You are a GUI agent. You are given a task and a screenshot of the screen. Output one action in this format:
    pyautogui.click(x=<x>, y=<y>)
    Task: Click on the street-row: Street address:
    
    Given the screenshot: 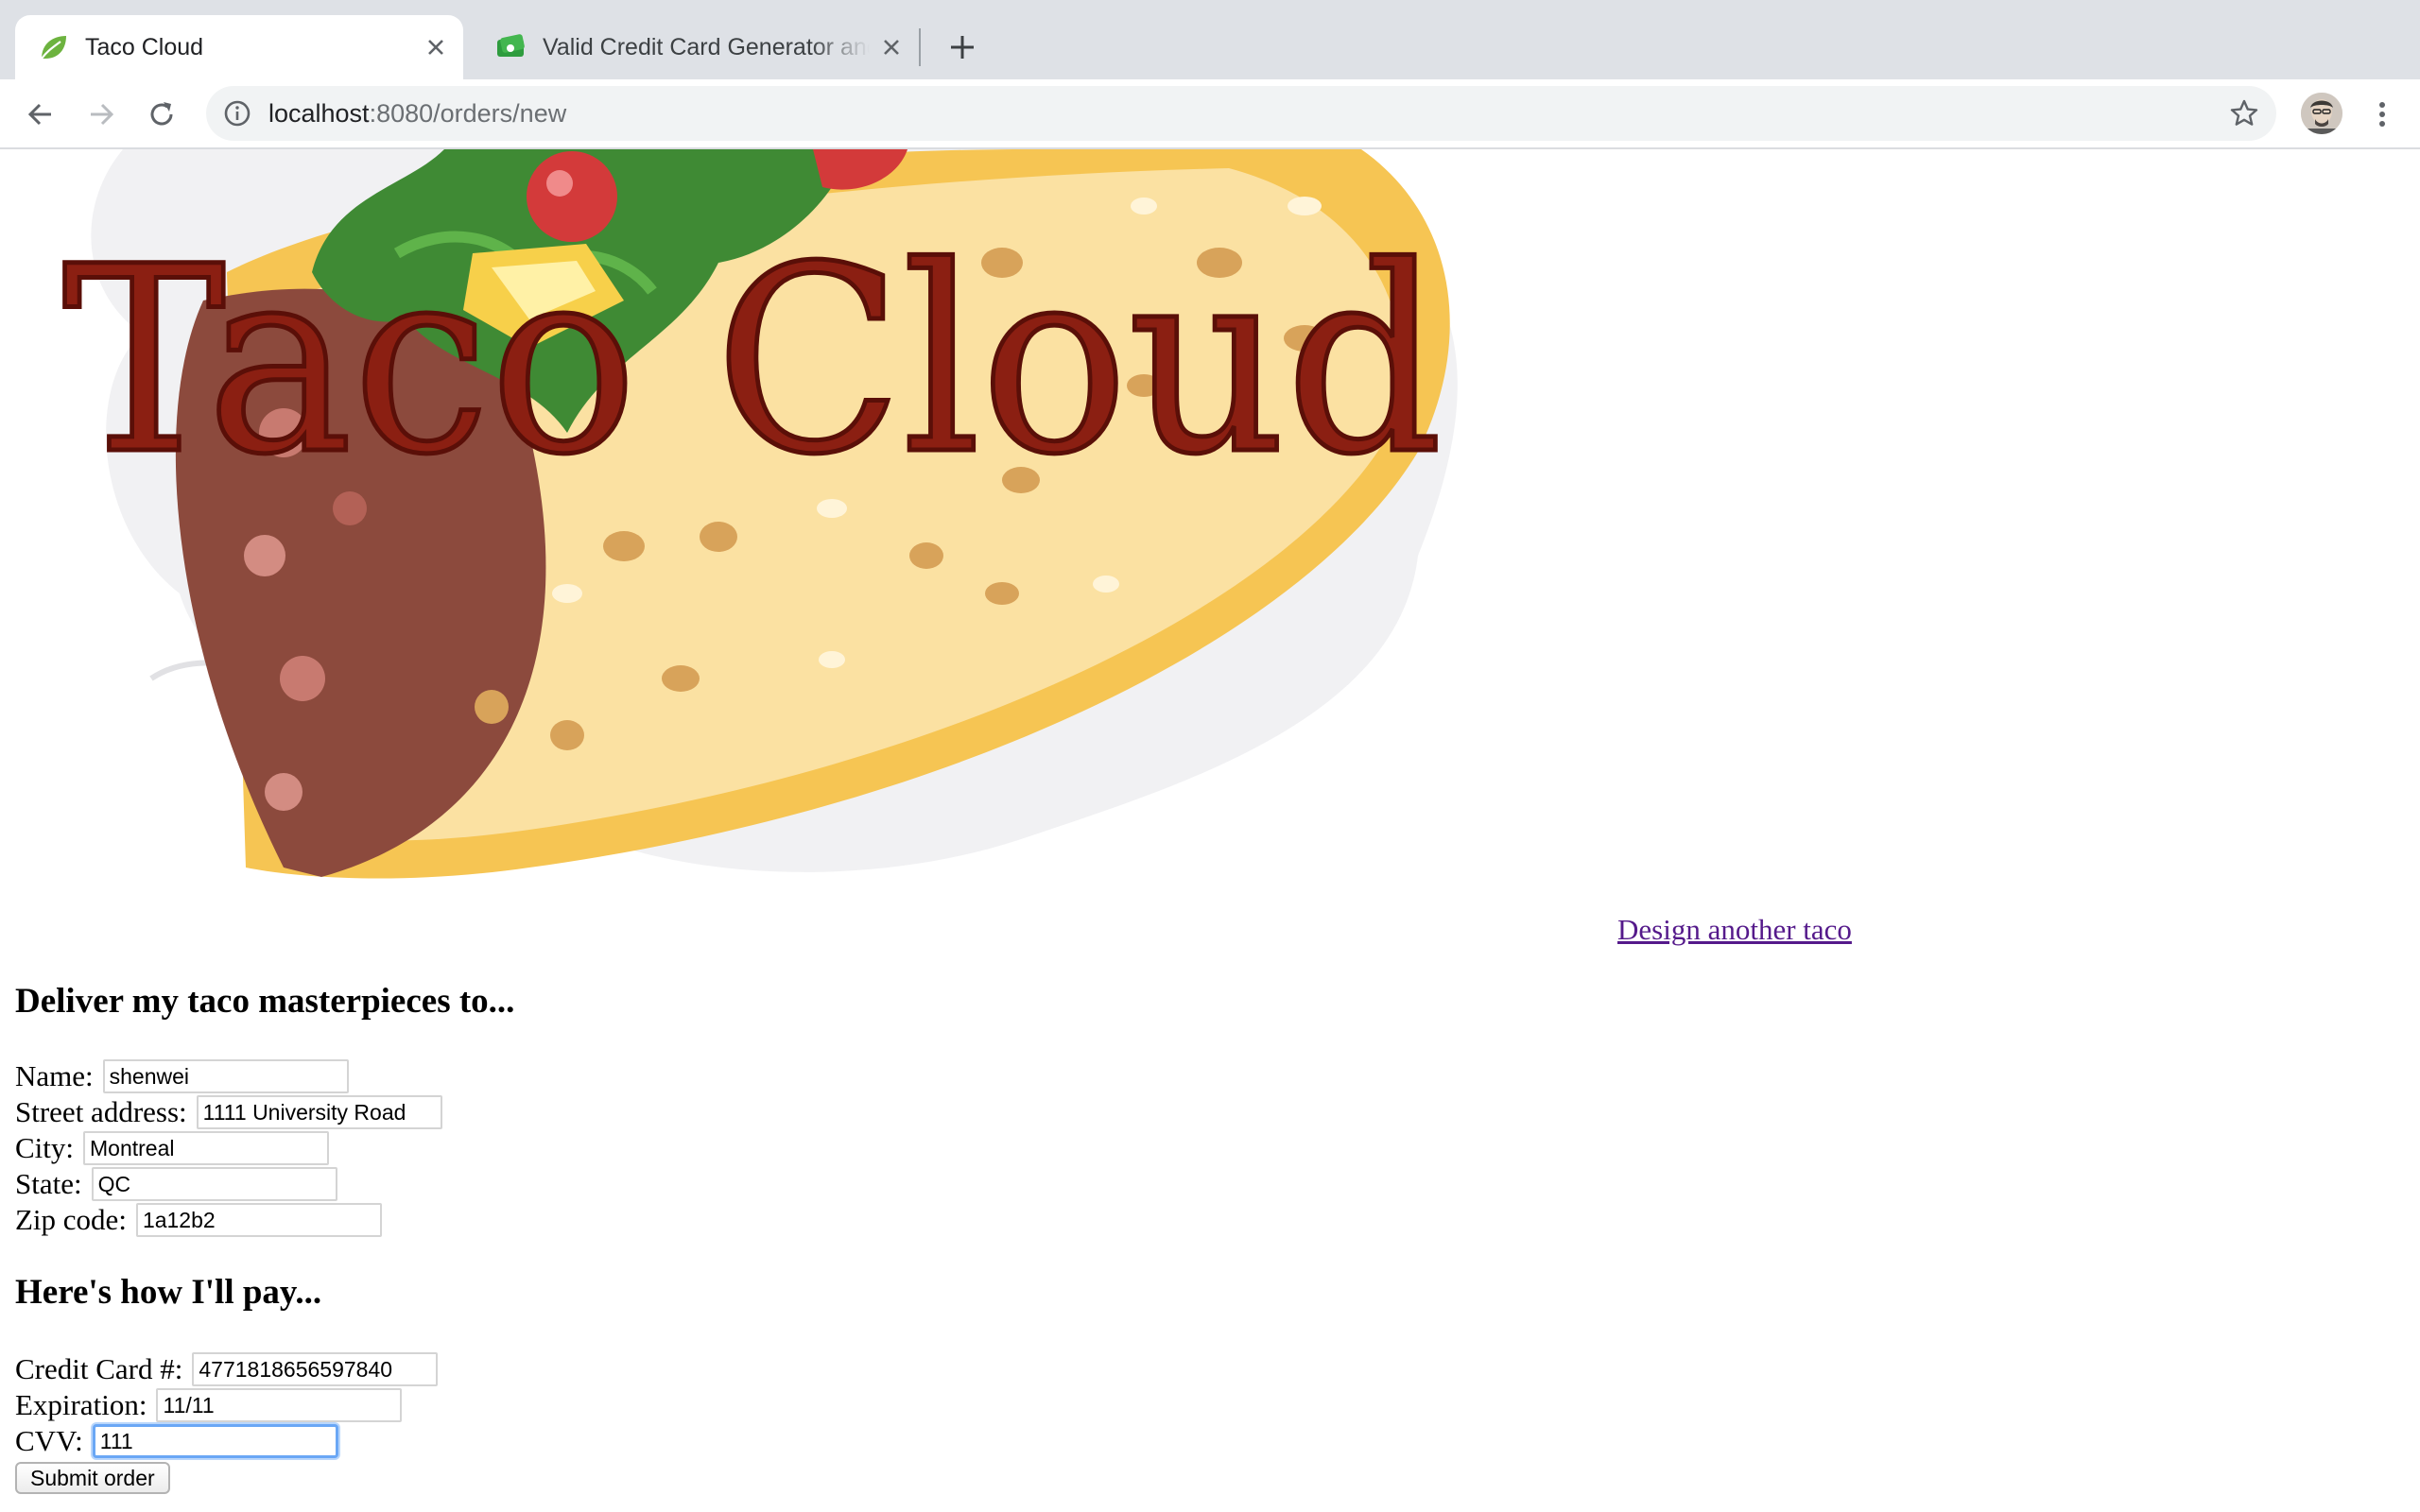 What is the action you would take?
    pyautogui.click(x=228, y=1112)
    